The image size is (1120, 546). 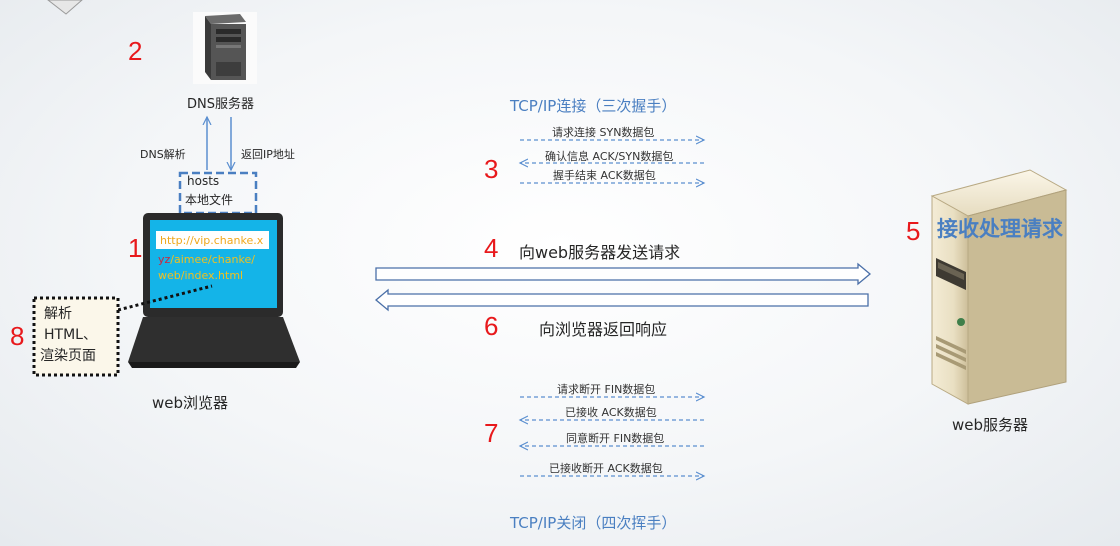 What do you see at coordinates (135, 51) in the screenshot?
I see `step-2-number: 2` at bounding box center [135, 51].